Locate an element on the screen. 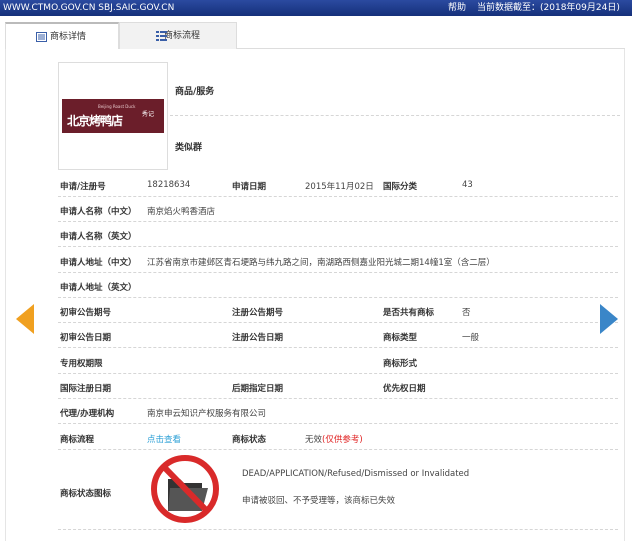 The image size is (632, 541). tab-bar: 商标详情 商标流程 is located at coordinates (315, 35).